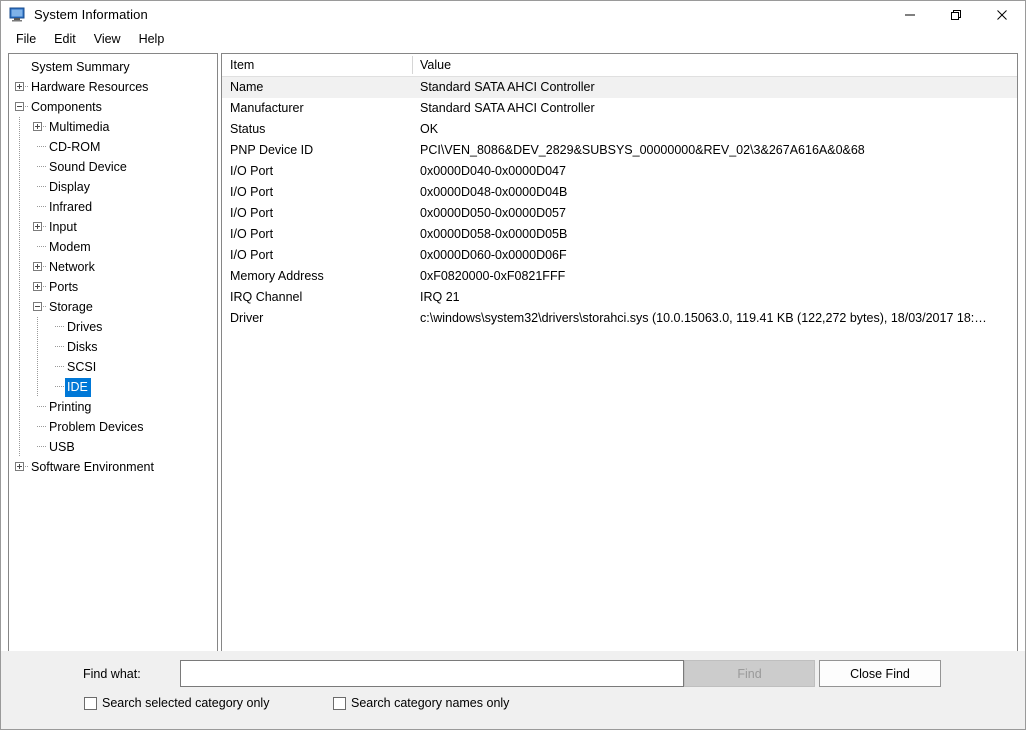  I want to click on find-button: Find, so click(749, 673).